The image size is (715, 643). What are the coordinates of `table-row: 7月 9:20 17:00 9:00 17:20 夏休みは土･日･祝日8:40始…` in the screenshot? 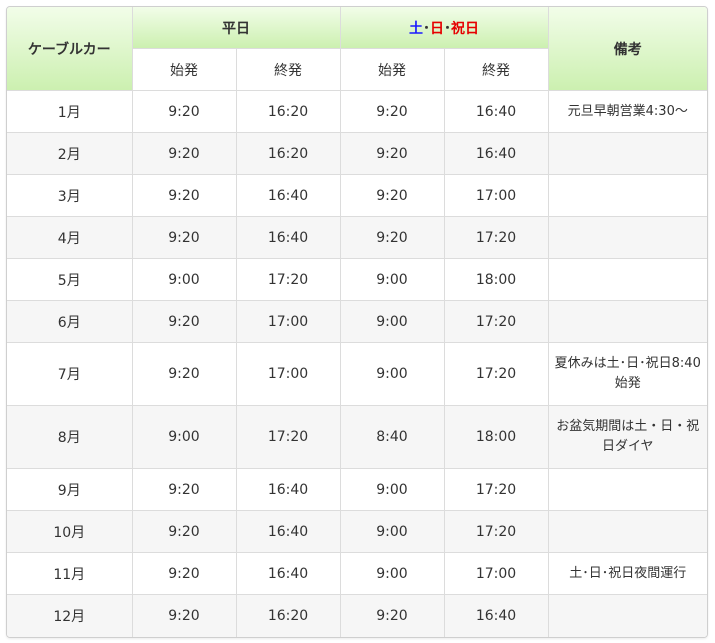 It's located at (357, 374).